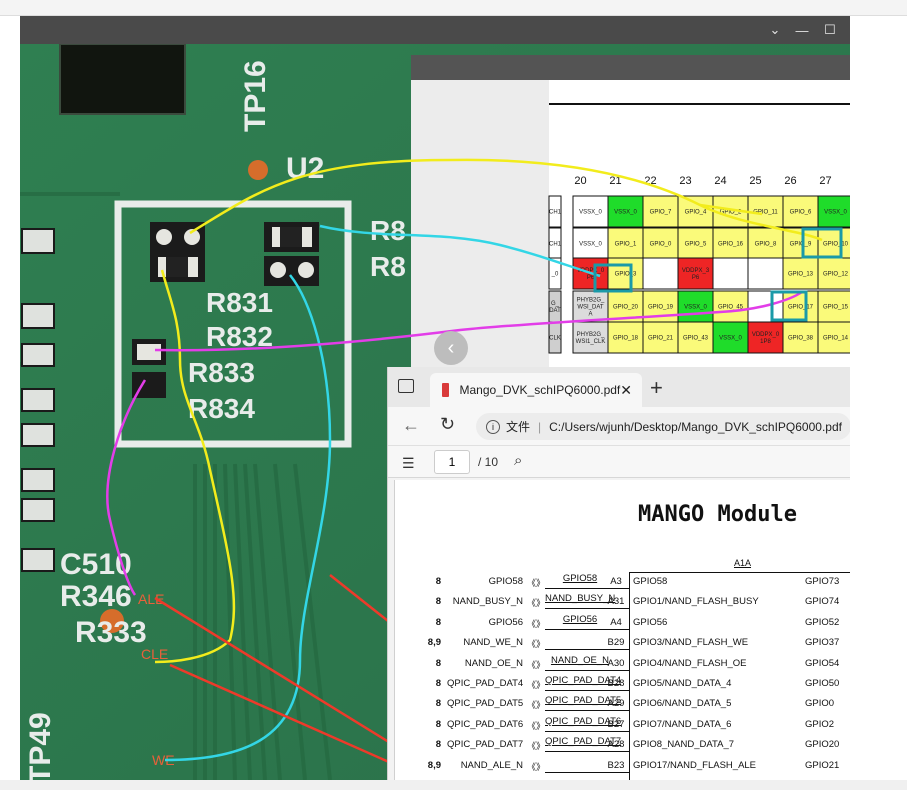  What do you see at coordinates (685, 181) in the screenshot?
I see `pinout-column-header: 23` at bounding box center [685, 181].